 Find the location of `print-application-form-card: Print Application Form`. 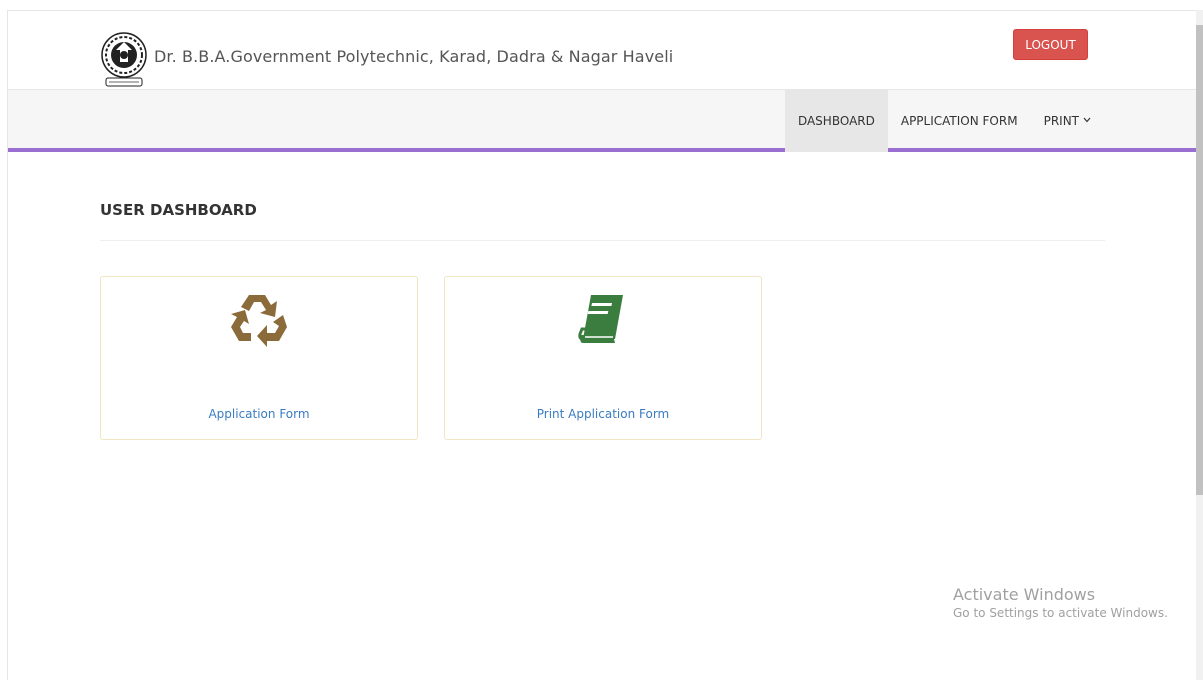

print-application-form-card: Print Application Form is located at coordinates (603, 358).